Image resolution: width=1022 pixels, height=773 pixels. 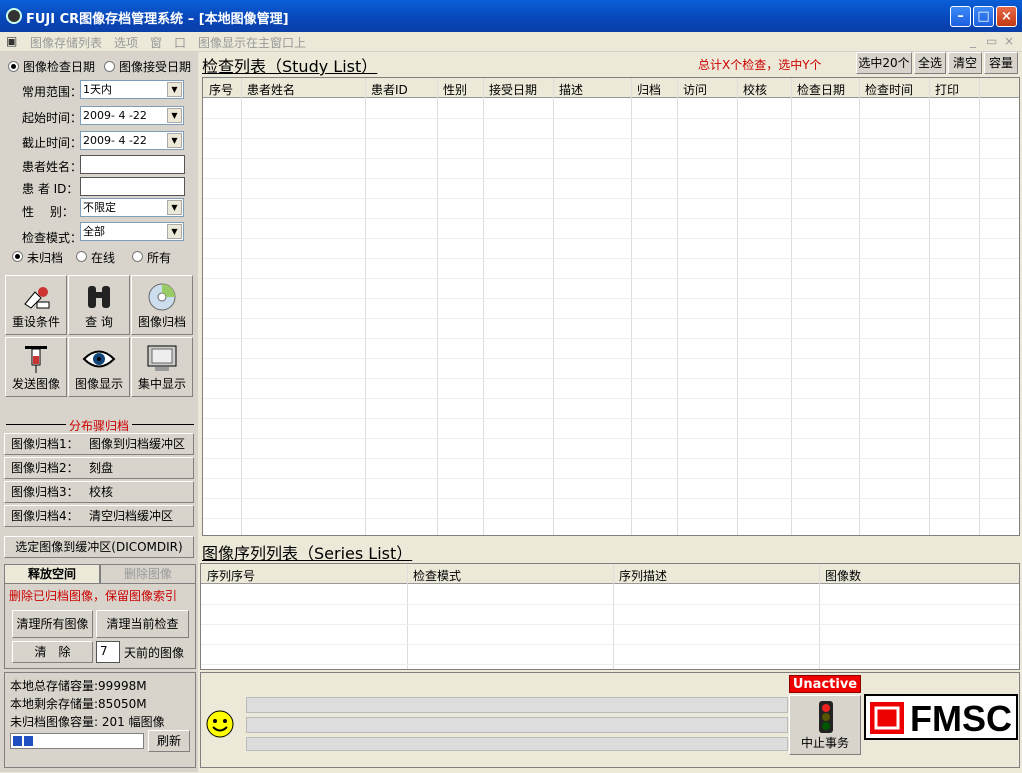 What do you see at coordinates (126, 42) in the screenshot?
I see `menu-item-options: 选项` at bounding box center [126, 42].